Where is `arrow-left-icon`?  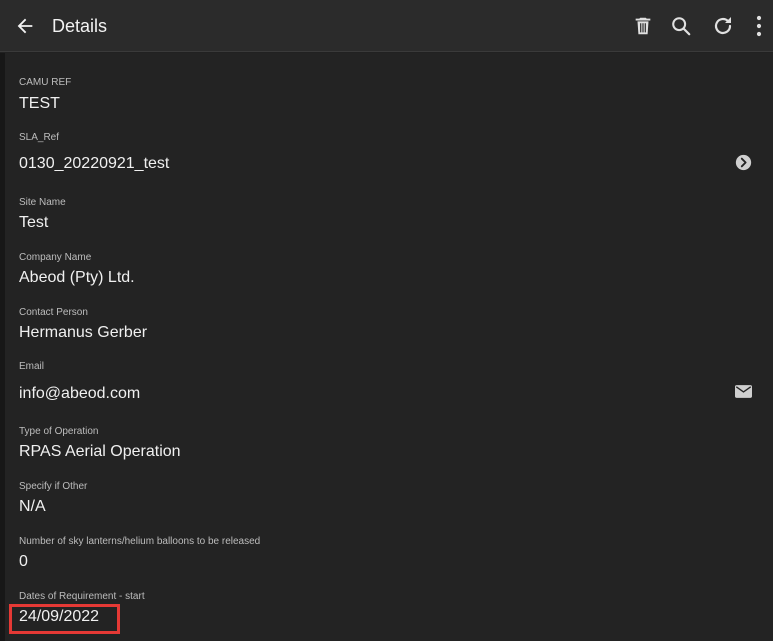
arrow-left-icon is located at coordinates (25, 26).